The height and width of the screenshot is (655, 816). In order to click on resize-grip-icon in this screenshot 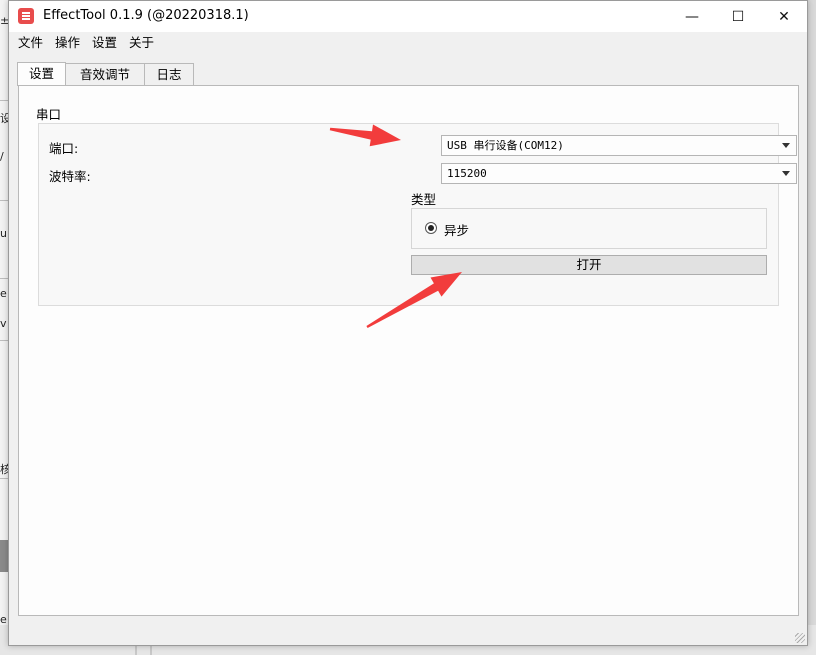, I will do `click(800, 638)`.